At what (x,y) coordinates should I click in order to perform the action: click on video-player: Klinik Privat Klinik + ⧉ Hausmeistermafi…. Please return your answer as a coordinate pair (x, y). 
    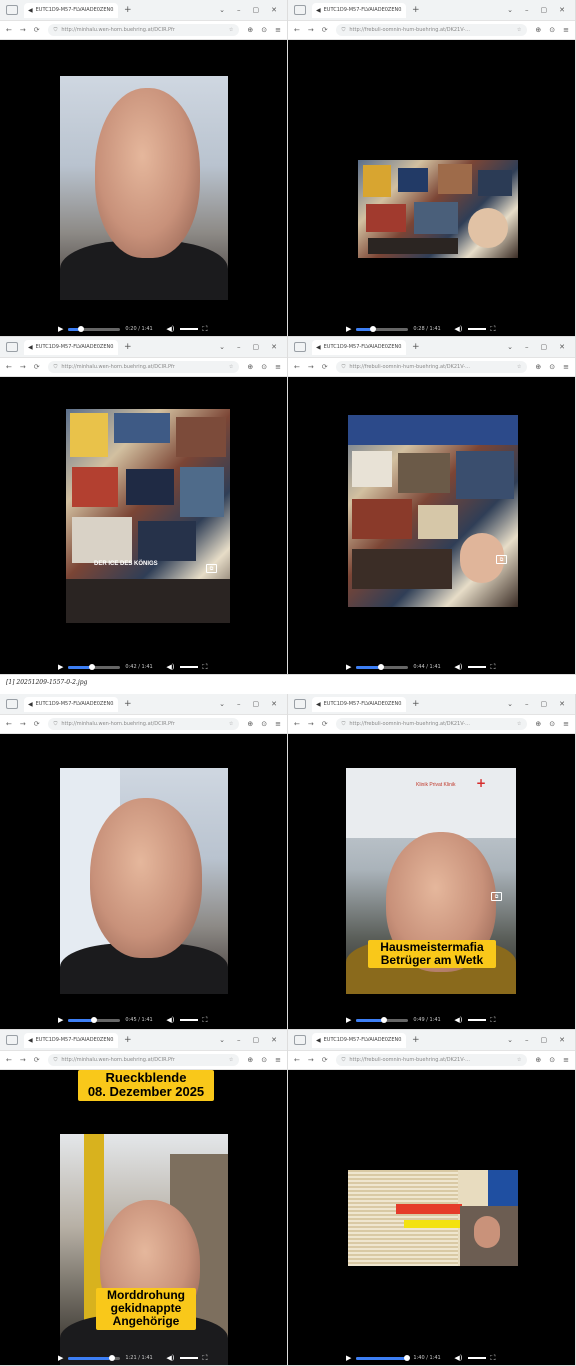
    Looking at the image, I should click on (431, 881).